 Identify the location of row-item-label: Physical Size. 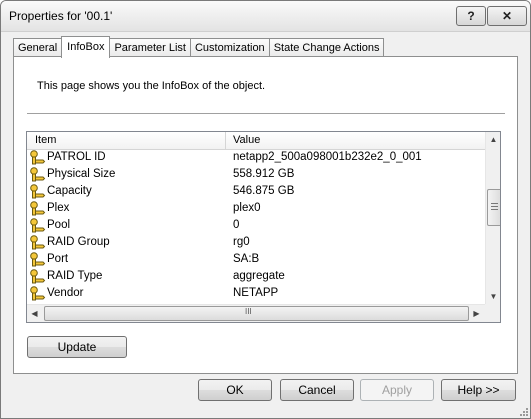
(81, 174).